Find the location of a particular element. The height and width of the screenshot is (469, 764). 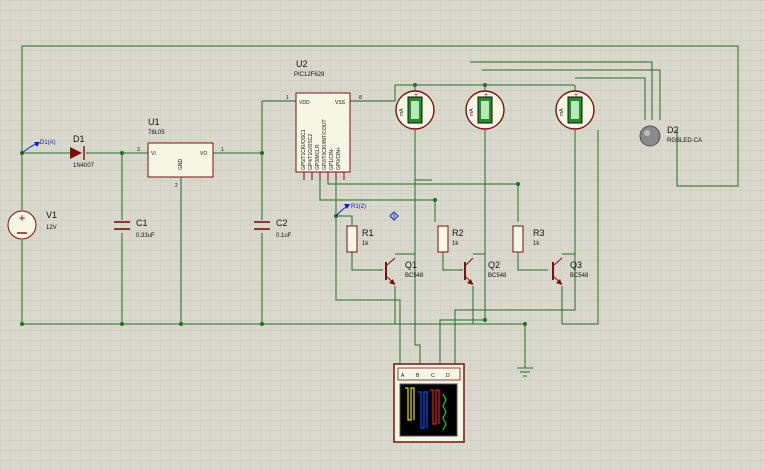

ammeter-1: mA + is located at coordinates (415, 110).